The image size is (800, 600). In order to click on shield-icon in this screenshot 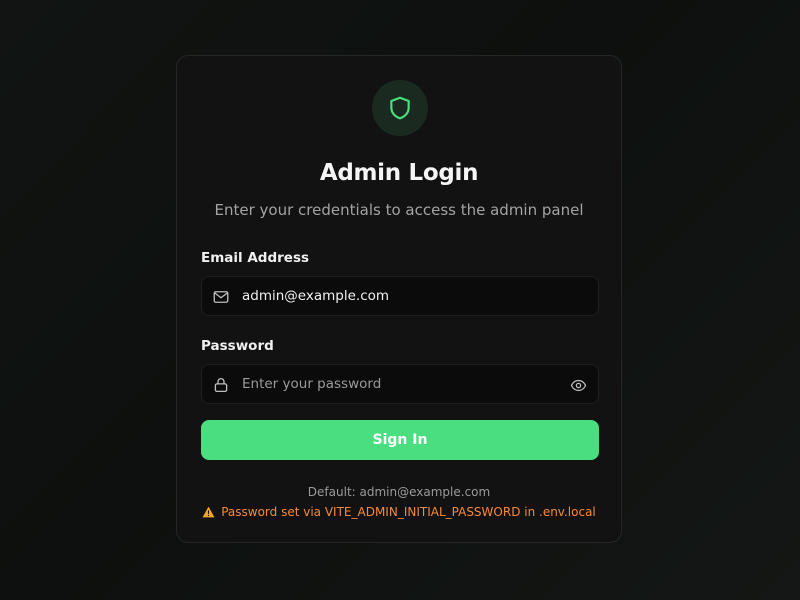, I will do `click(400, 108)`.